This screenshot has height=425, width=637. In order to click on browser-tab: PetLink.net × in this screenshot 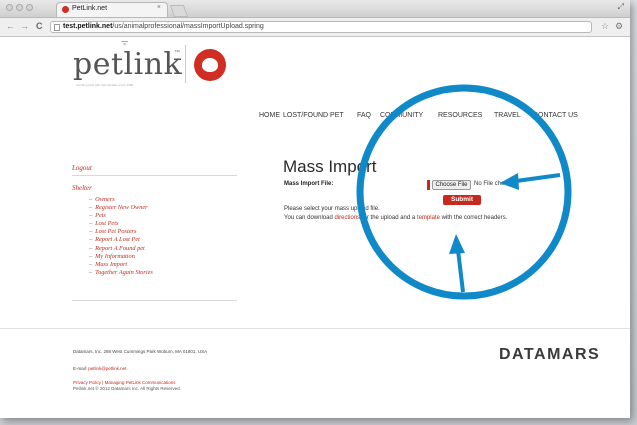, I will do `click(112, 9)`.